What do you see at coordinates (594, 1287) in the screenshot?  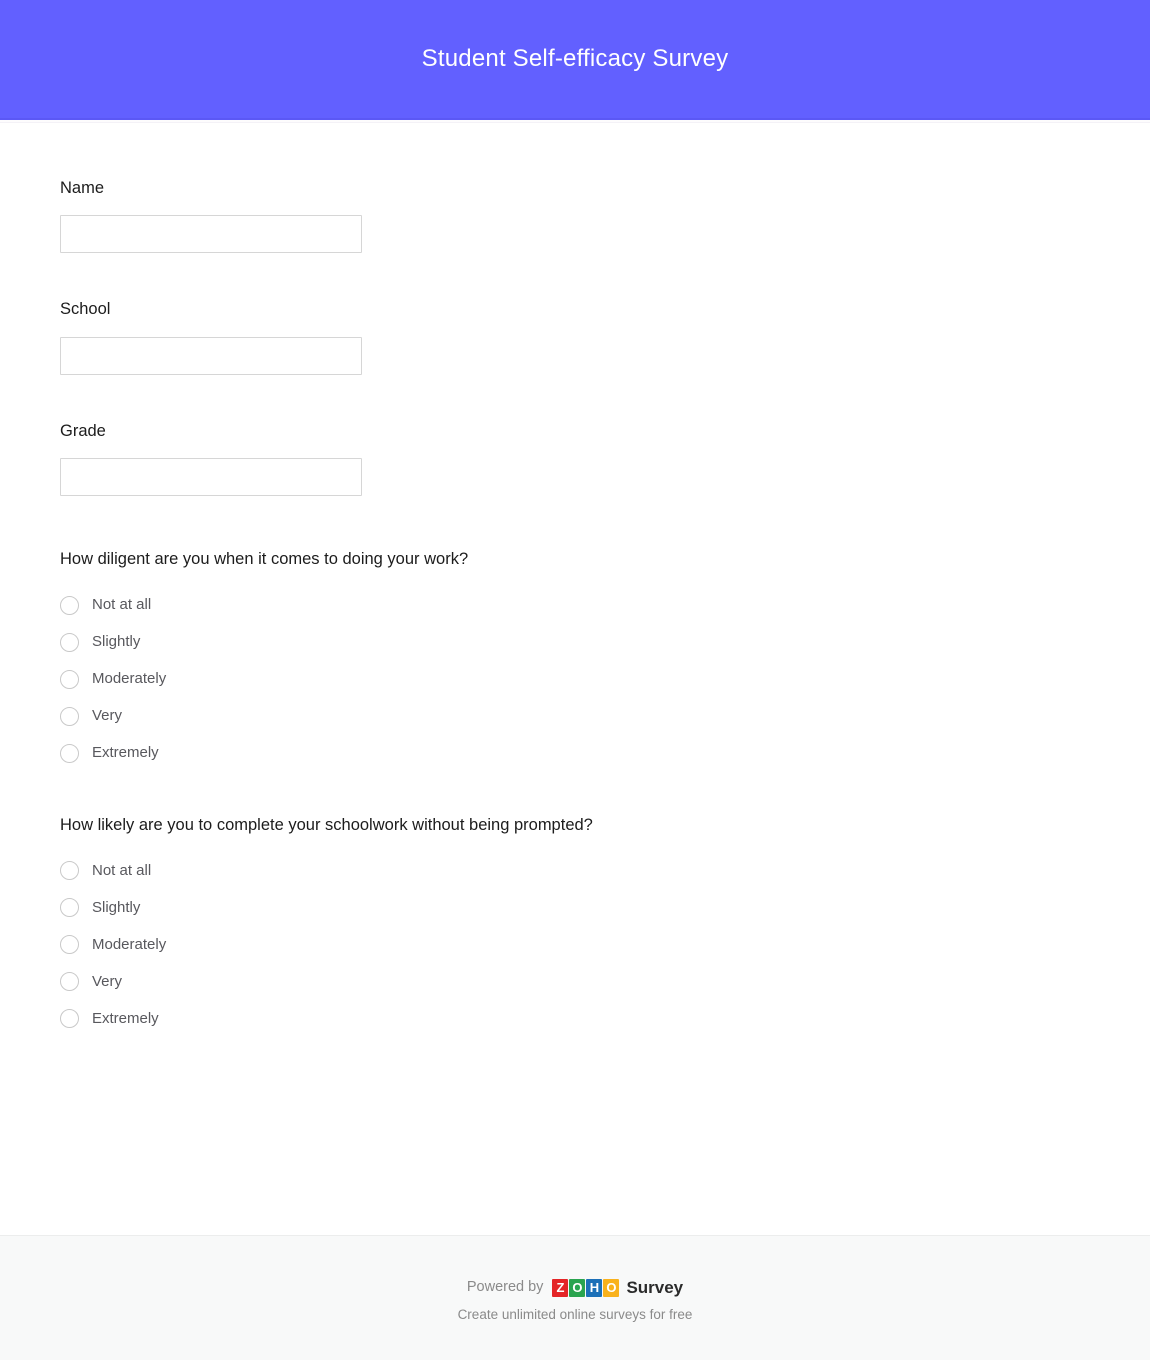 I see `zoho-letter-h: H` at bounding box center [594, 1287].